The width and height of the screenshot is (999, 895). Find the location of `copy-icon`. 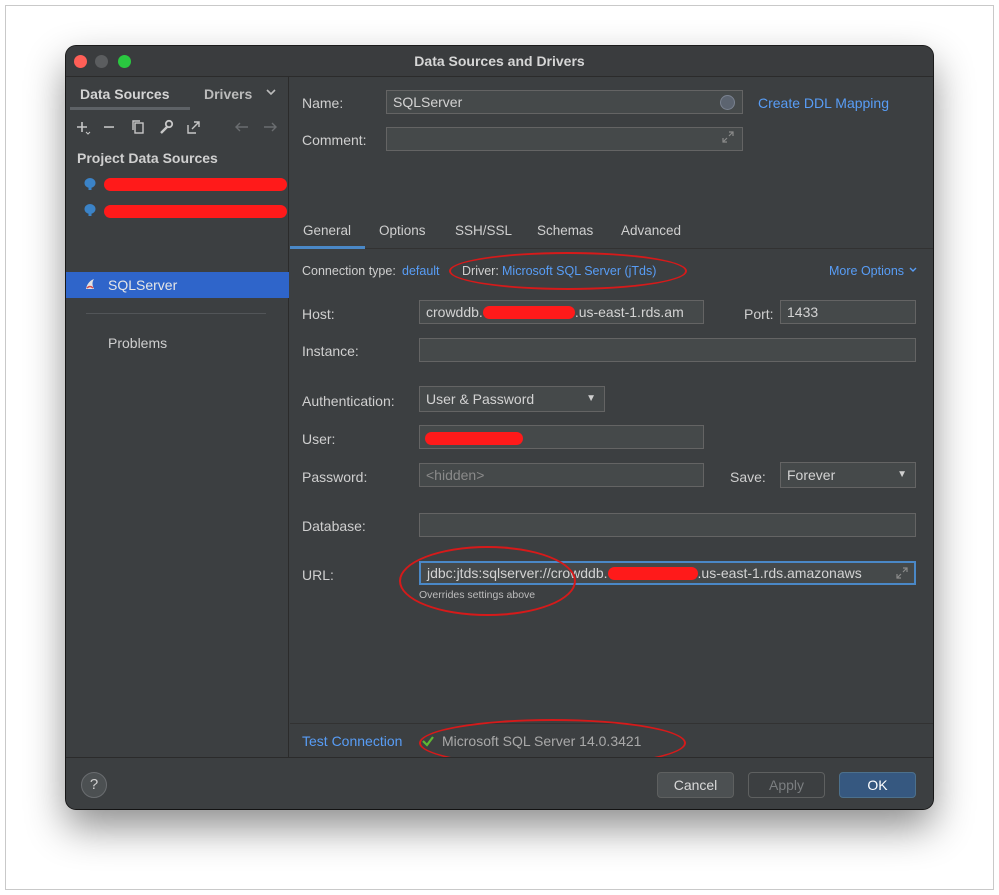

copy-icon is located at coordinates (138, 127).